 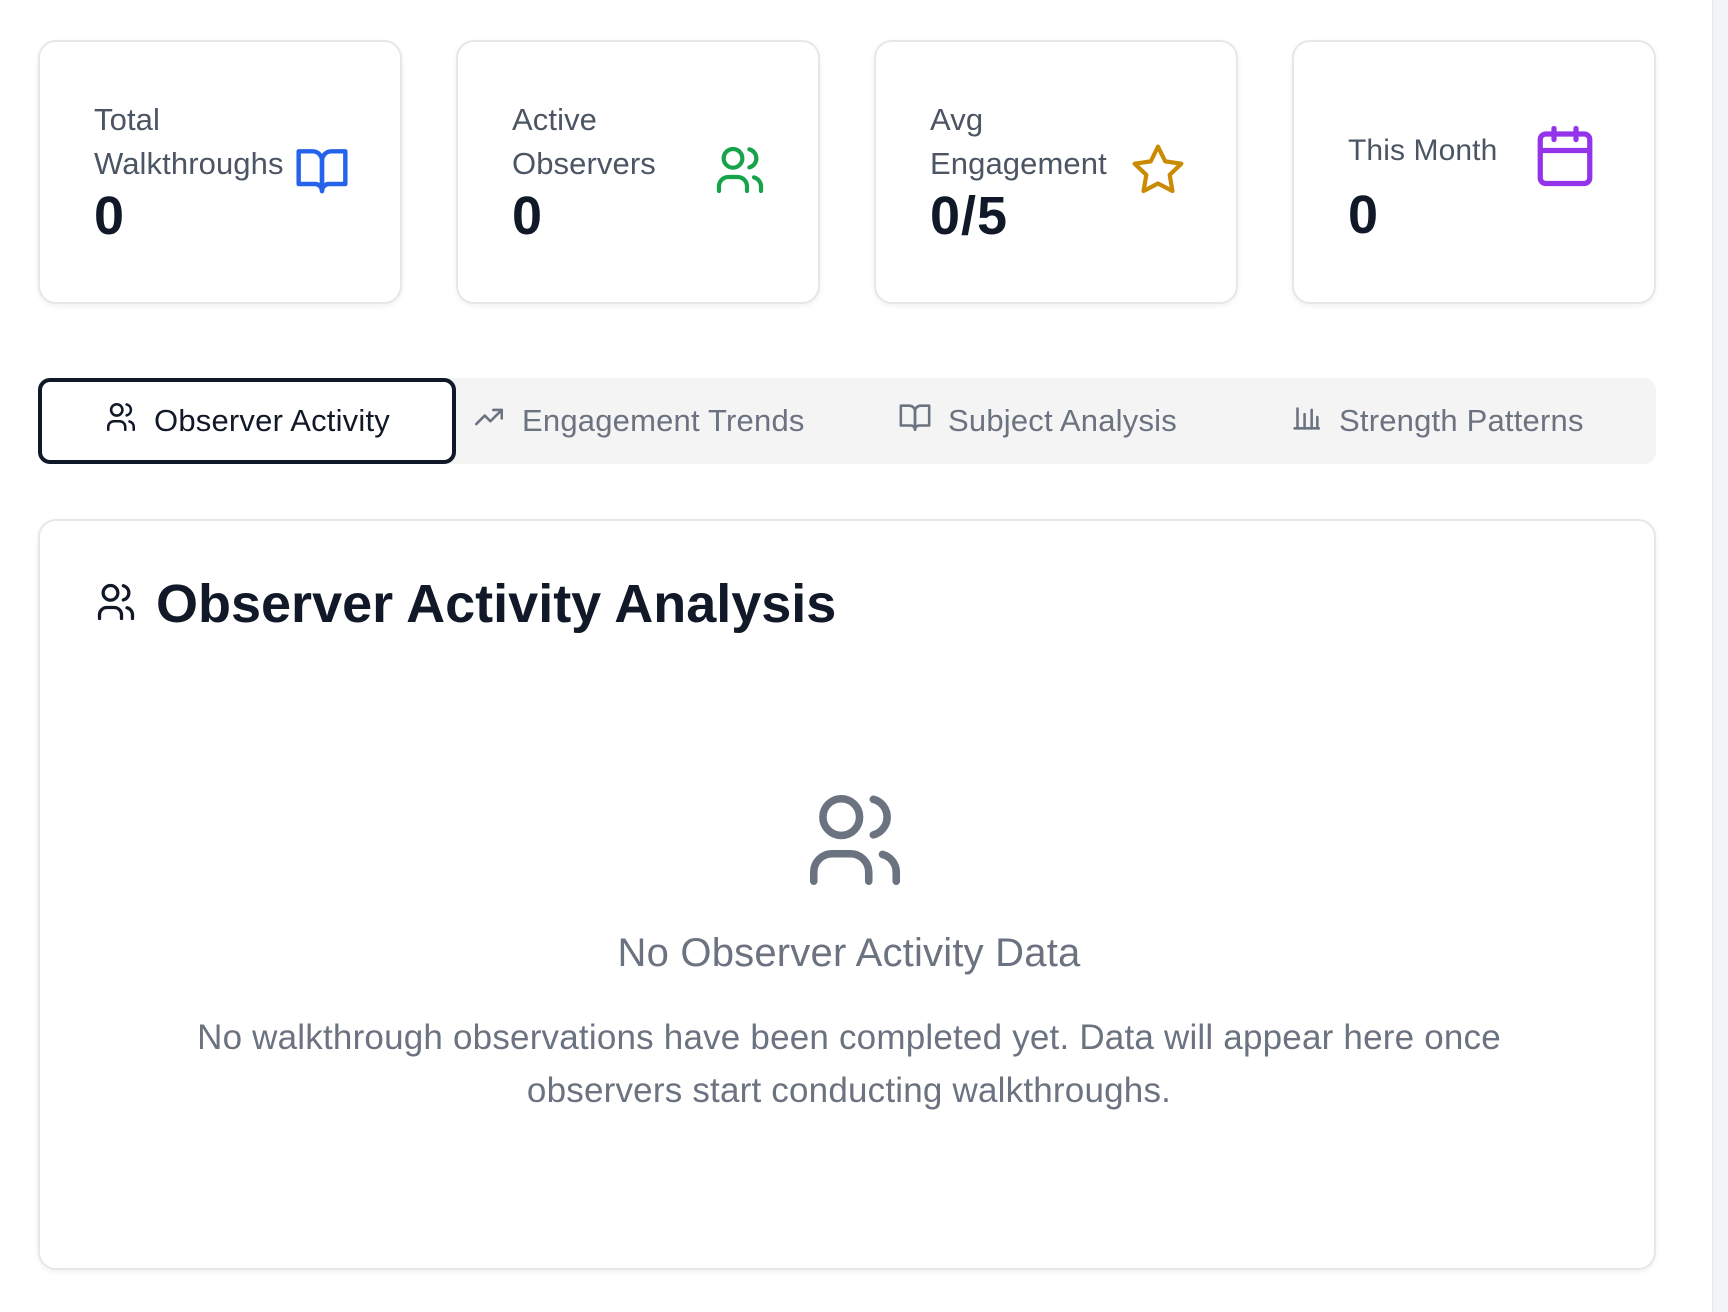 I want to click on tab-subject-analysis: Subject Analysis, so click(x=1068, y=421).